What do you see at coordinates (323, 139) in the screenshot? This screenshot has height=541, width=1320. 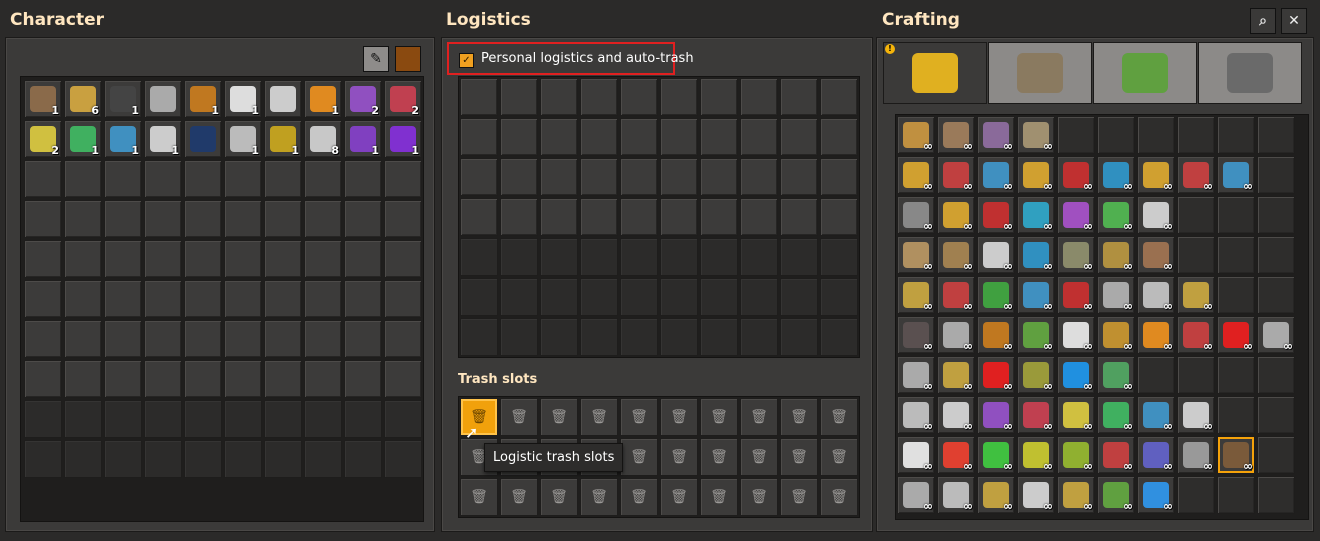 I see `inventory-slot: 8` at bounding box center [323, 139].